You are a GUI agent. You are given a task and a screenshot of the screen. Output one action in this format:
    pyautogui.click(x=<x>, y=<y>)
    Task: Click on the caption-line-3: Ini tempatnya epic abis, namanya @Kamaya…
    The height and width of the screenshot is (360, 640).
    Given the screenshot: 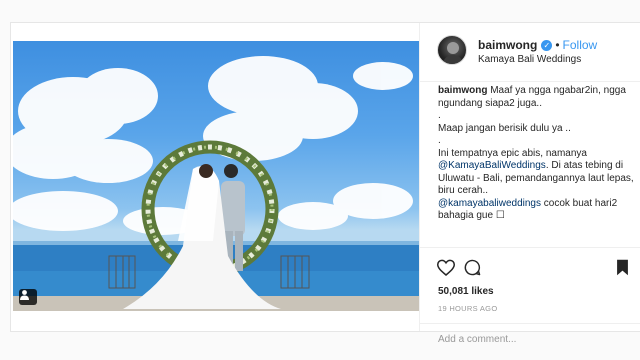 What is the action you would take?
    pyautogui.click(x=536, y=173)
    